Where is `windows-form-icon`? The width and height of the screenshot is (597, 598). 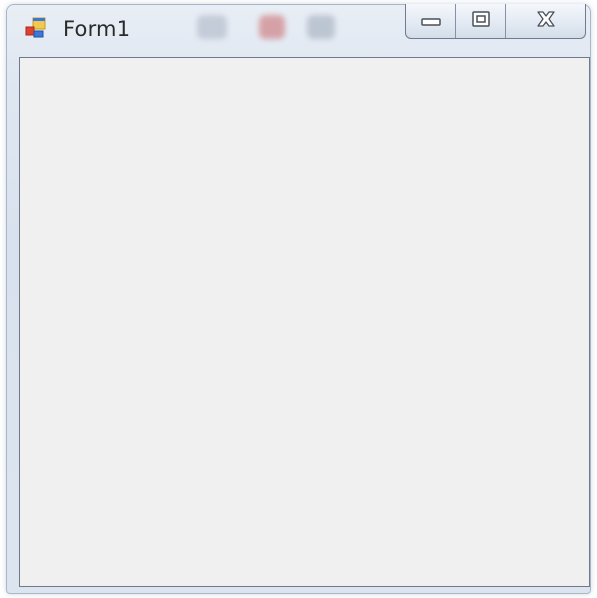 windows-form-icon is located at coordinates (36, 28).